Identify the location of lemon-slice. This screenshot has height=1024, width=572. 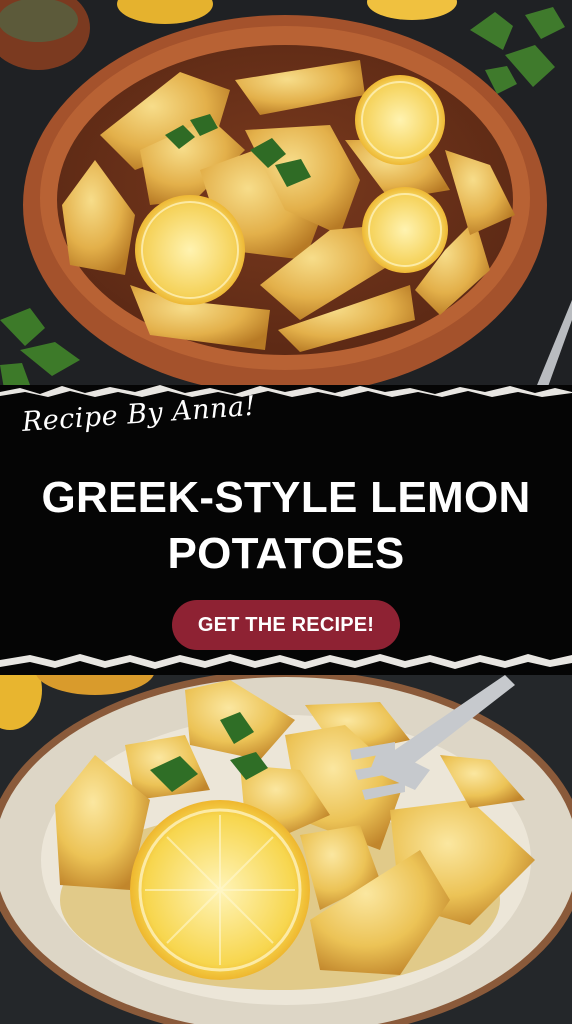
(220, 890).